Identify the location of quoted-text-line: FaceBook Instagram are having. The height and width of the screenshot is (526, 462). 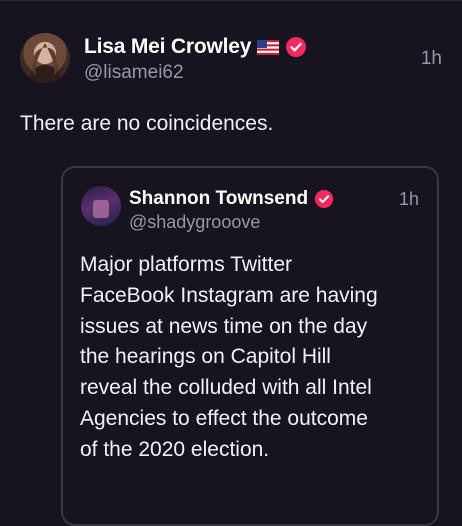
(229, 295).